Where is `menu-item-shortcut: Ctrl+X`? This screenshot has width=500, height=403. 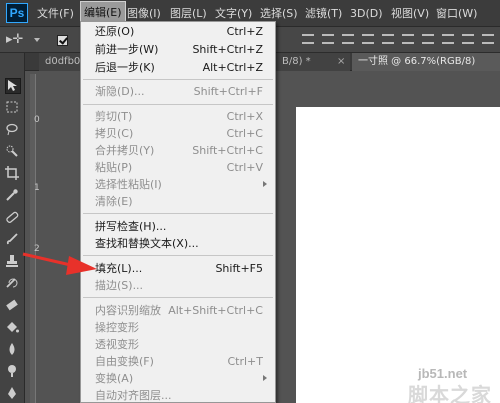
menu-item-shortcut: Ctrl+X is located at coordinates (244, 116).